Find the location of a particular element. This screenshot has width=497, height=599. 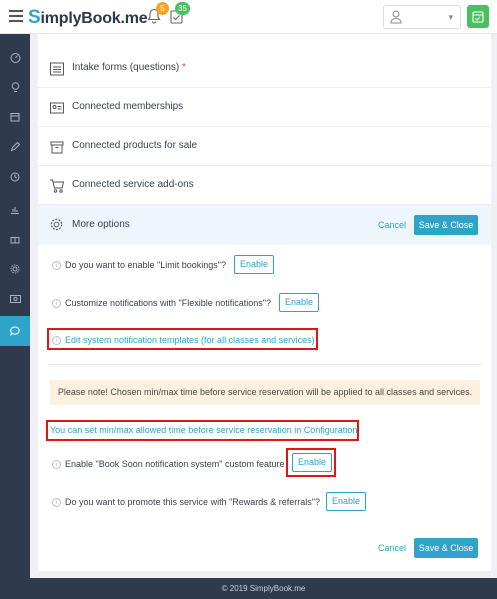

sidebar-item-reports is located at coordinates (15, 209).